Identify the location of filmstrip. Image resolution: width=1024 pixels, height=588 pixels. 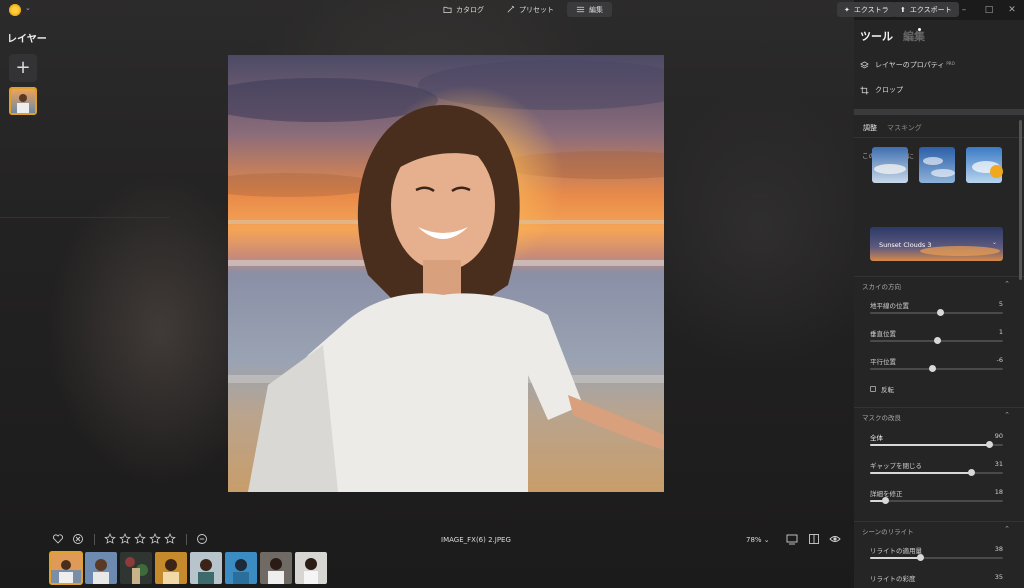
(188, 568).